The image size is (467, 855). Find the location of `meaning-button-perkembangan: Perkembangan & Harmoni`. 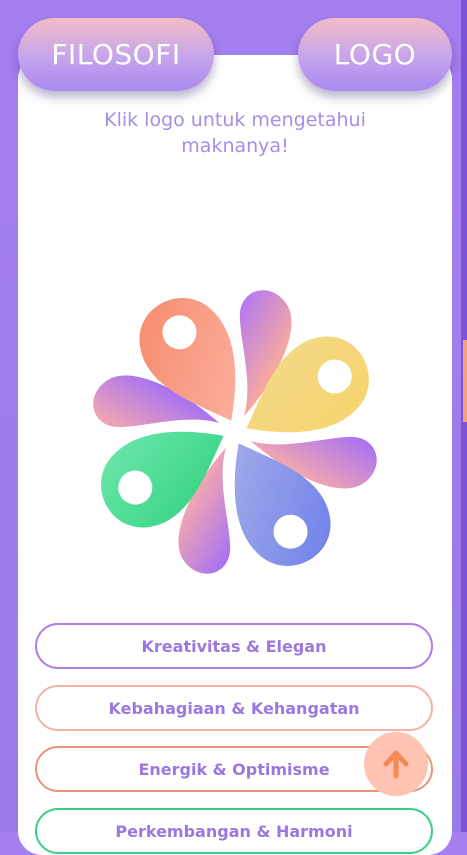

meaning-button-perkembangan: Perkembangan & Harmoni is located at coordinates (234, 831).